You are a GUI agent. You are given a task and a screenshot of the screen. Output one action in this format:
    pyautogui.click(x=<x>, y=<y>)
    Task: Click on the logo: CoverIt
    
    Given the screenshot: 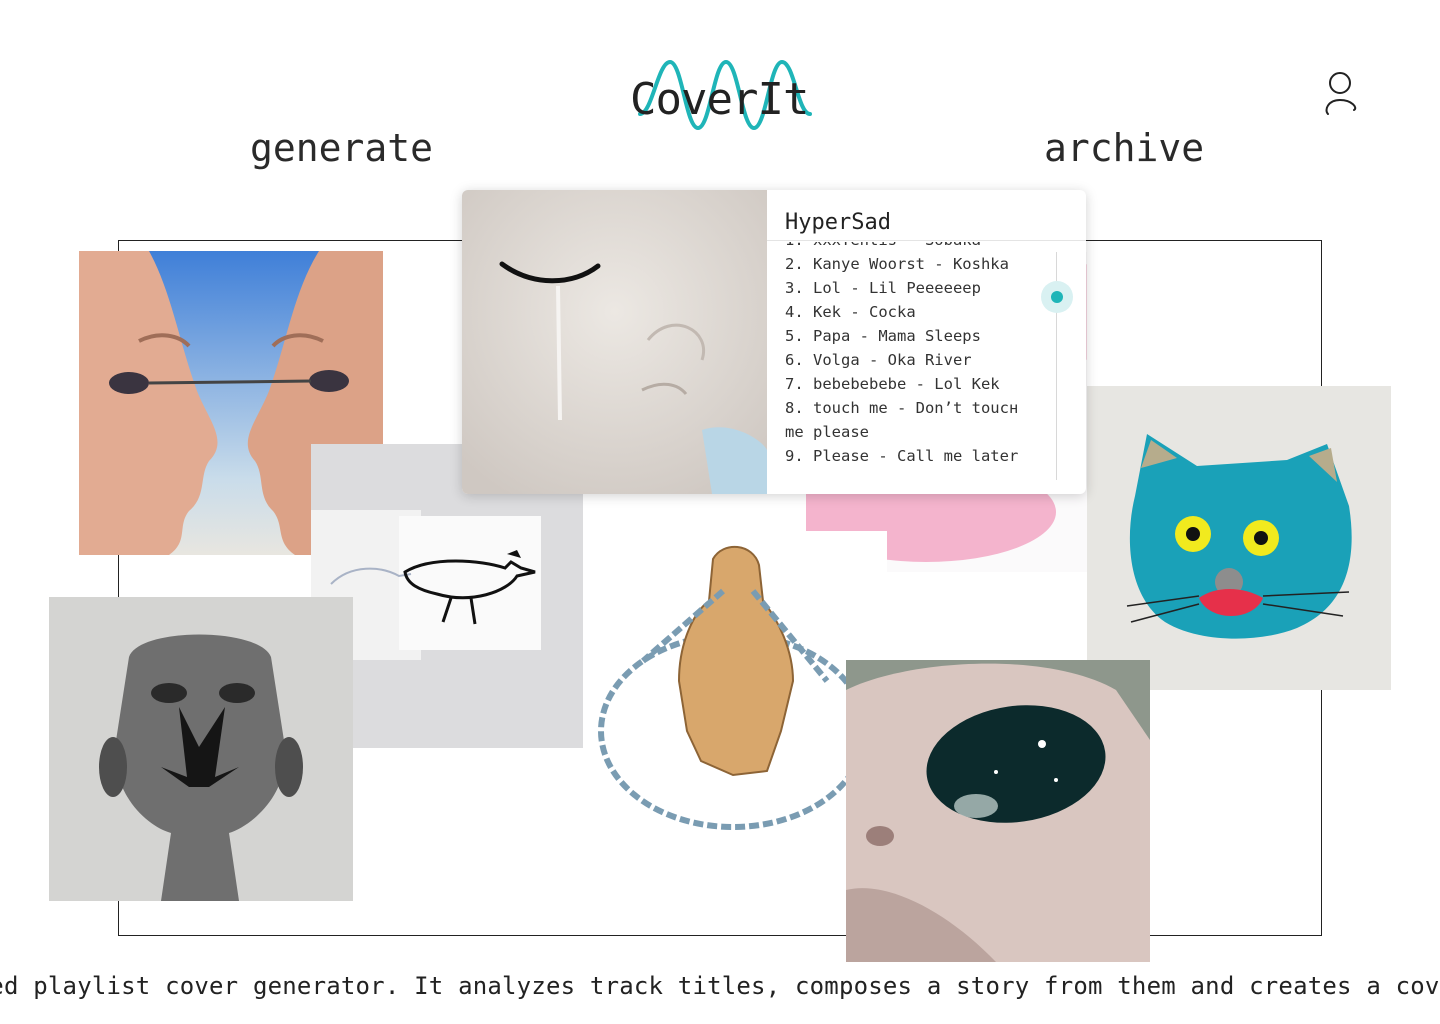 What is the action you would take?
    pyautogui.click(x=725, y=96)
    